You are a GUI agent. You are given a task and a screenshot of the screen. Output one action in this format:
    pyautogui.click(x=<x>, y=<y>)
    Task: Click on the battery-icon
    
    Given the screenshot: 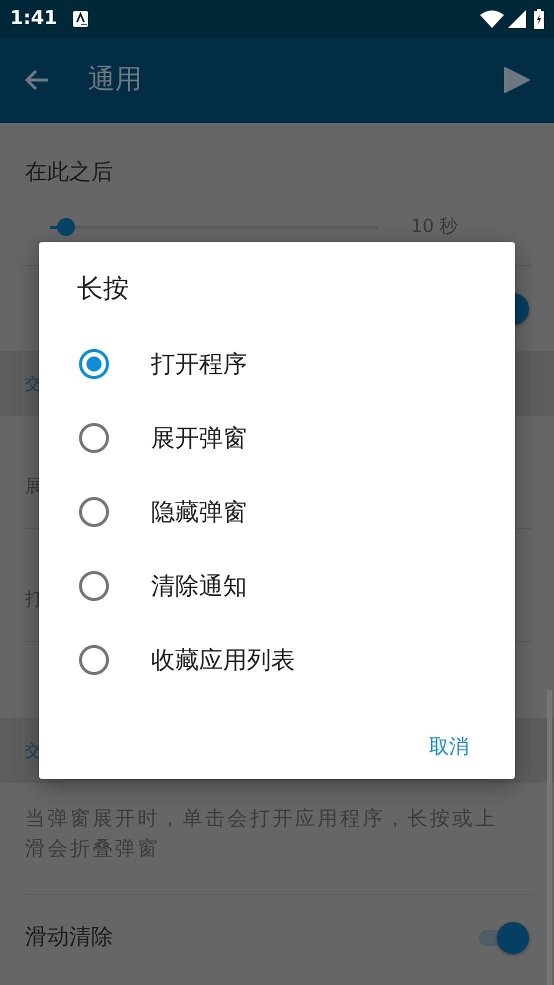 What is the action you would take?
    pyautogui.click(x=539, y=18)
    